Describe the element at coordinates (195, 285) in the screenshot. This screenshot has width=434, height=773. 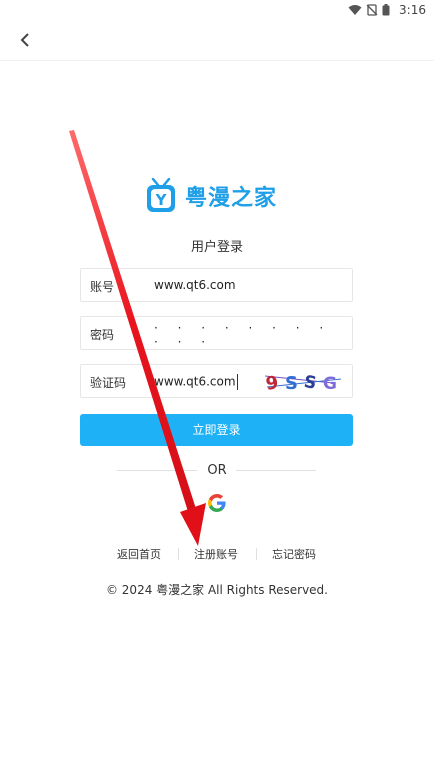
I see `account-input: www.qt6.com` at that location.